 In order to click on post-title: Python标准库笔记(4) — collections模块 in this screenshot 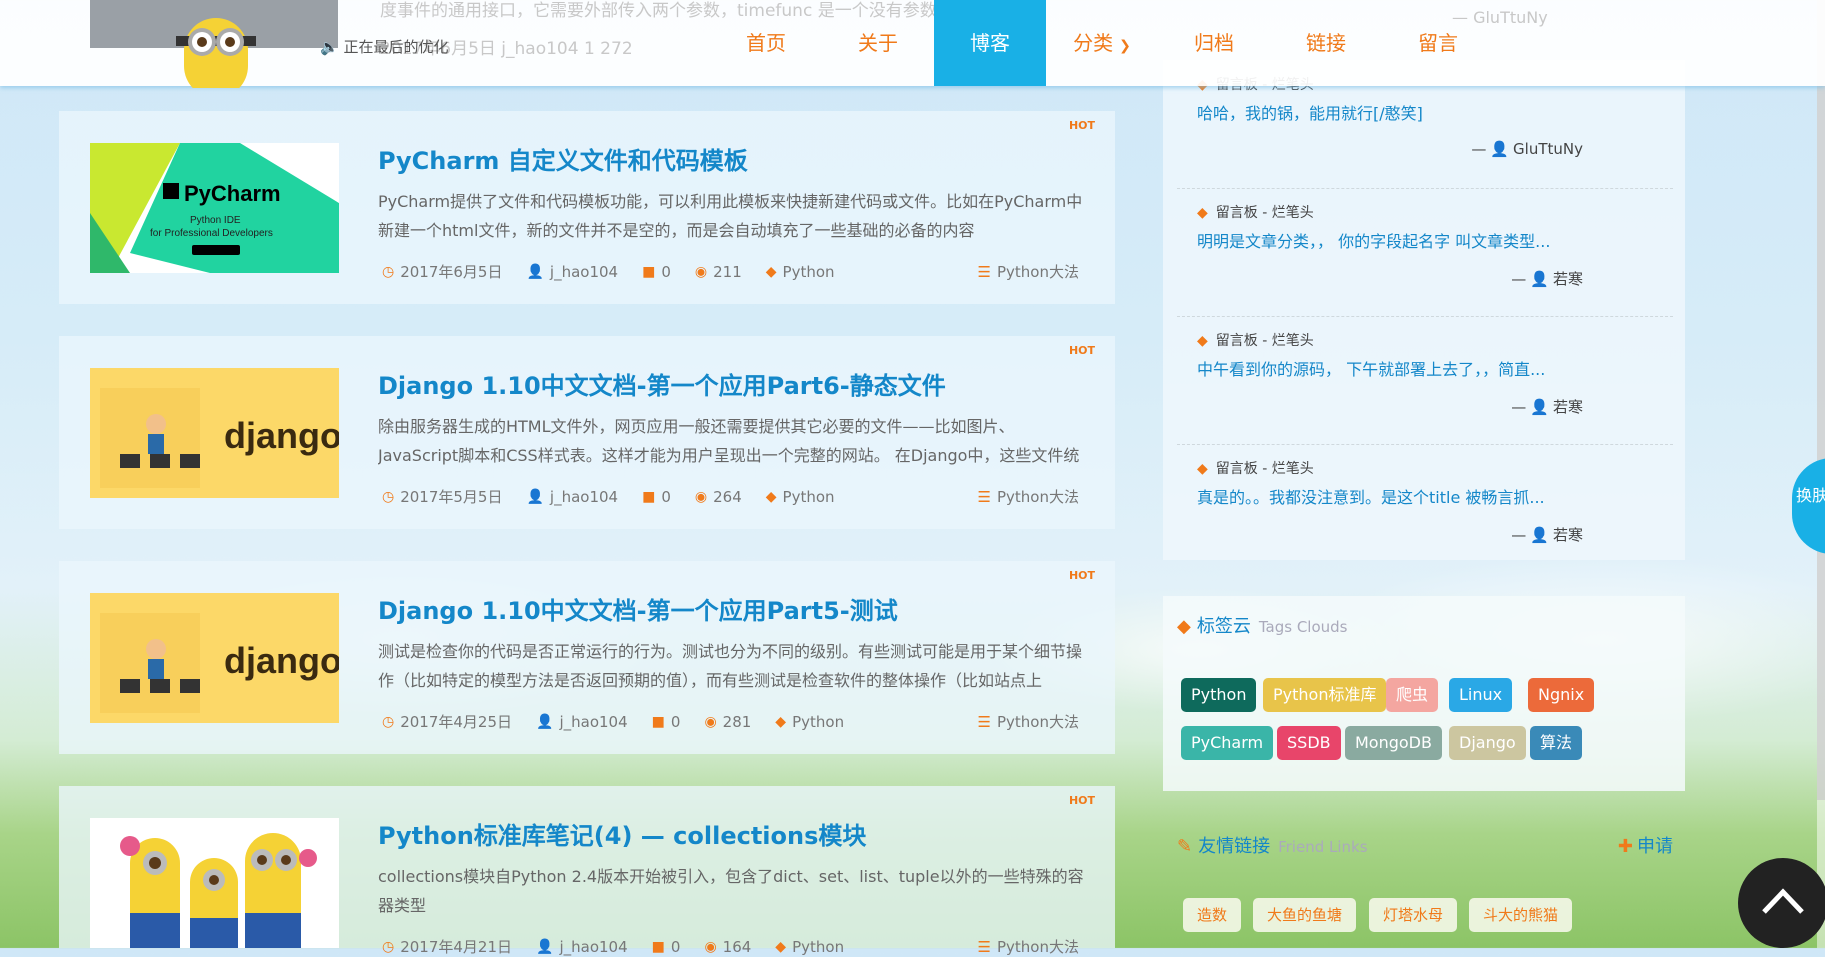, I will do `click(622, 833)`.